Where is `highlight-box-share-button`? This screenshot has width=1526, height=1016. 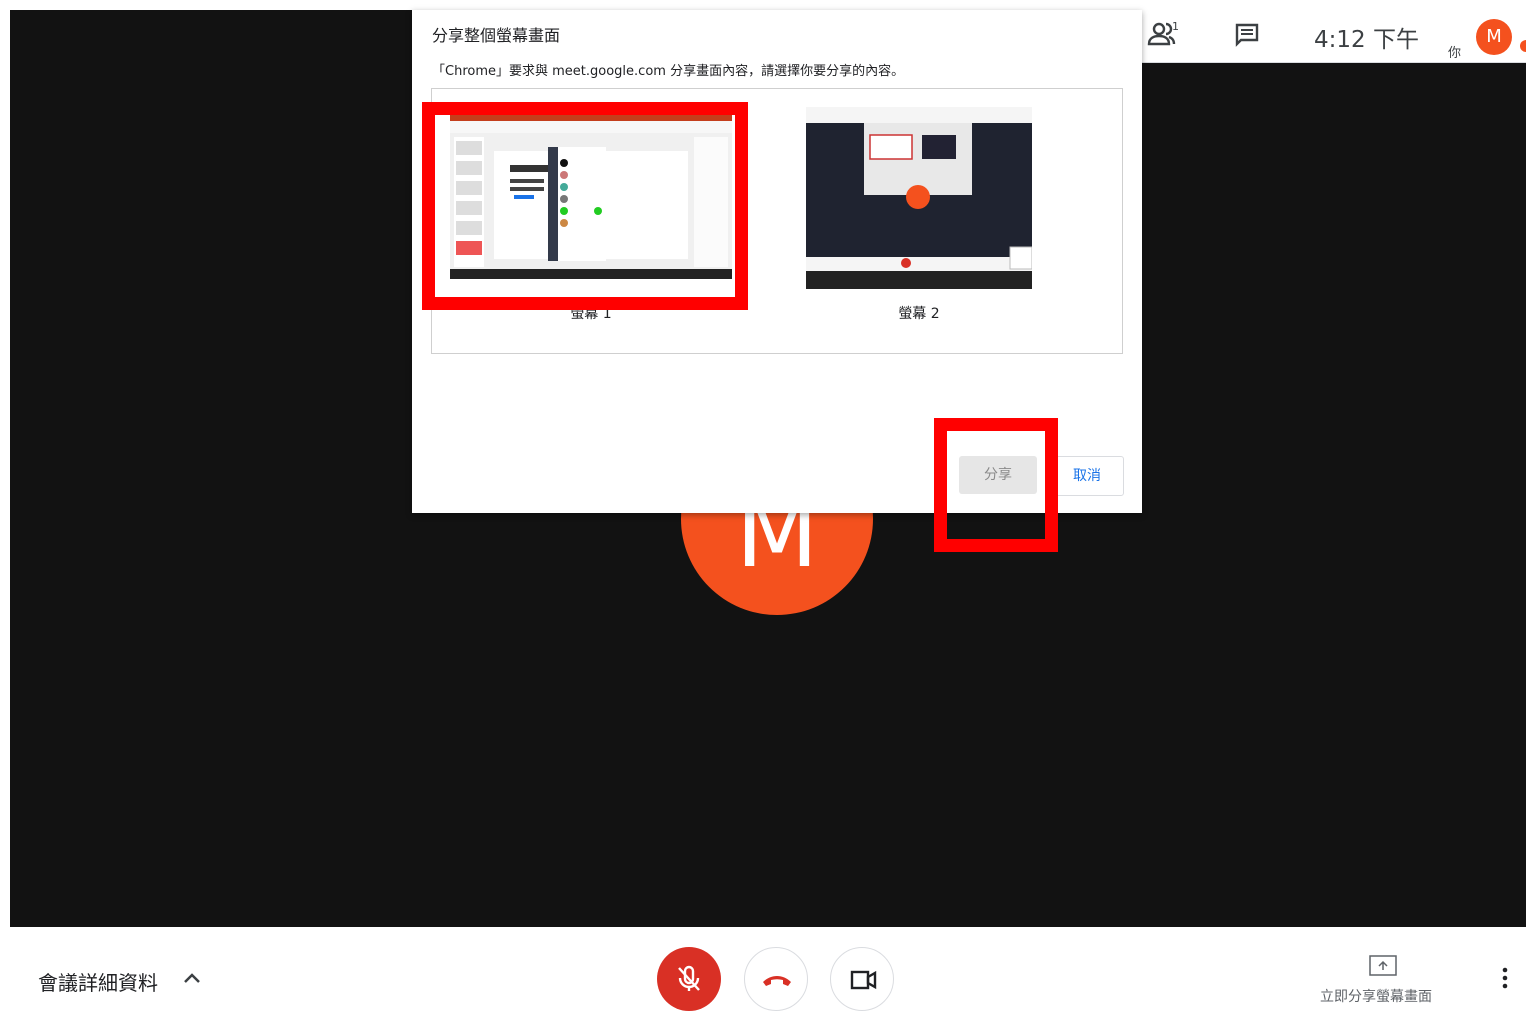 highlight-box-share-button is located at coordinates (996, 485).